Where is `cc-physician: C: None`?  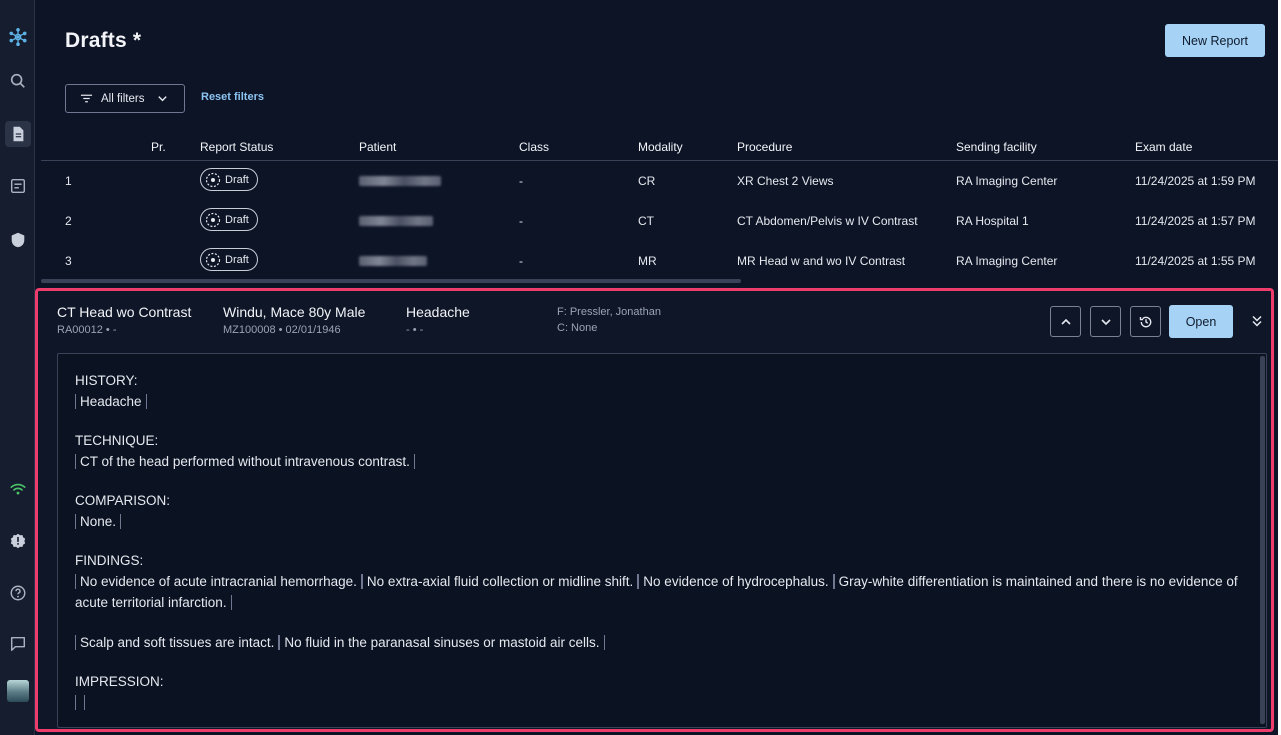 cc-physician: C: None is located at coordinates (577, 328).